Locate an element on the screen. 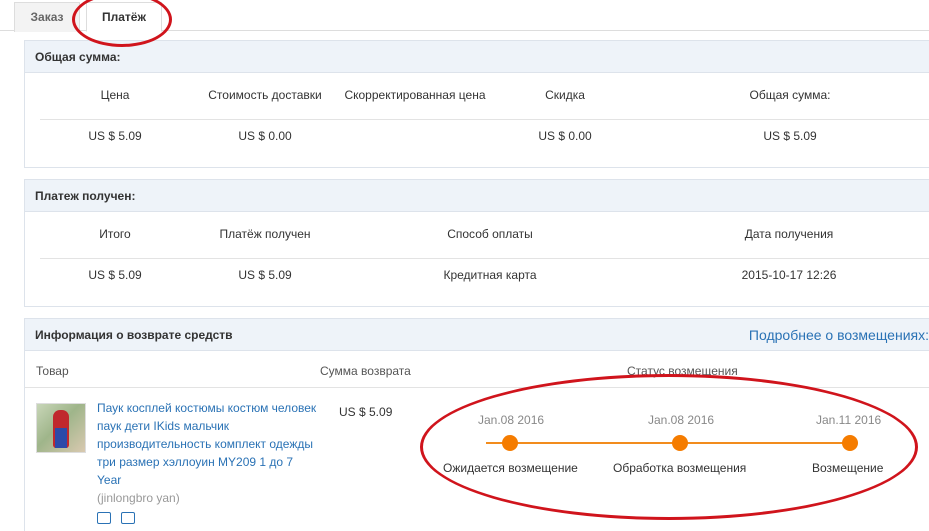  header-payment-method: Способ оплаты is located at coordinates (490, 234).